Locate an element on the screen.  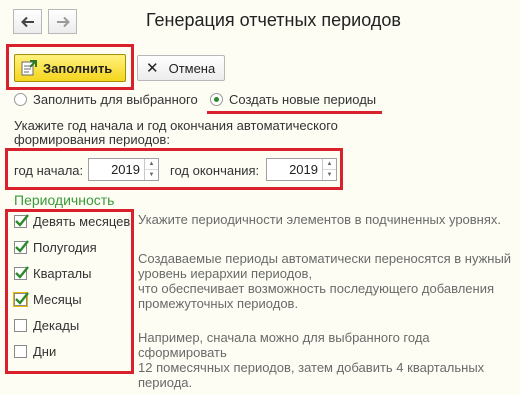
highlight-underline is located at coordinates (294, 112).